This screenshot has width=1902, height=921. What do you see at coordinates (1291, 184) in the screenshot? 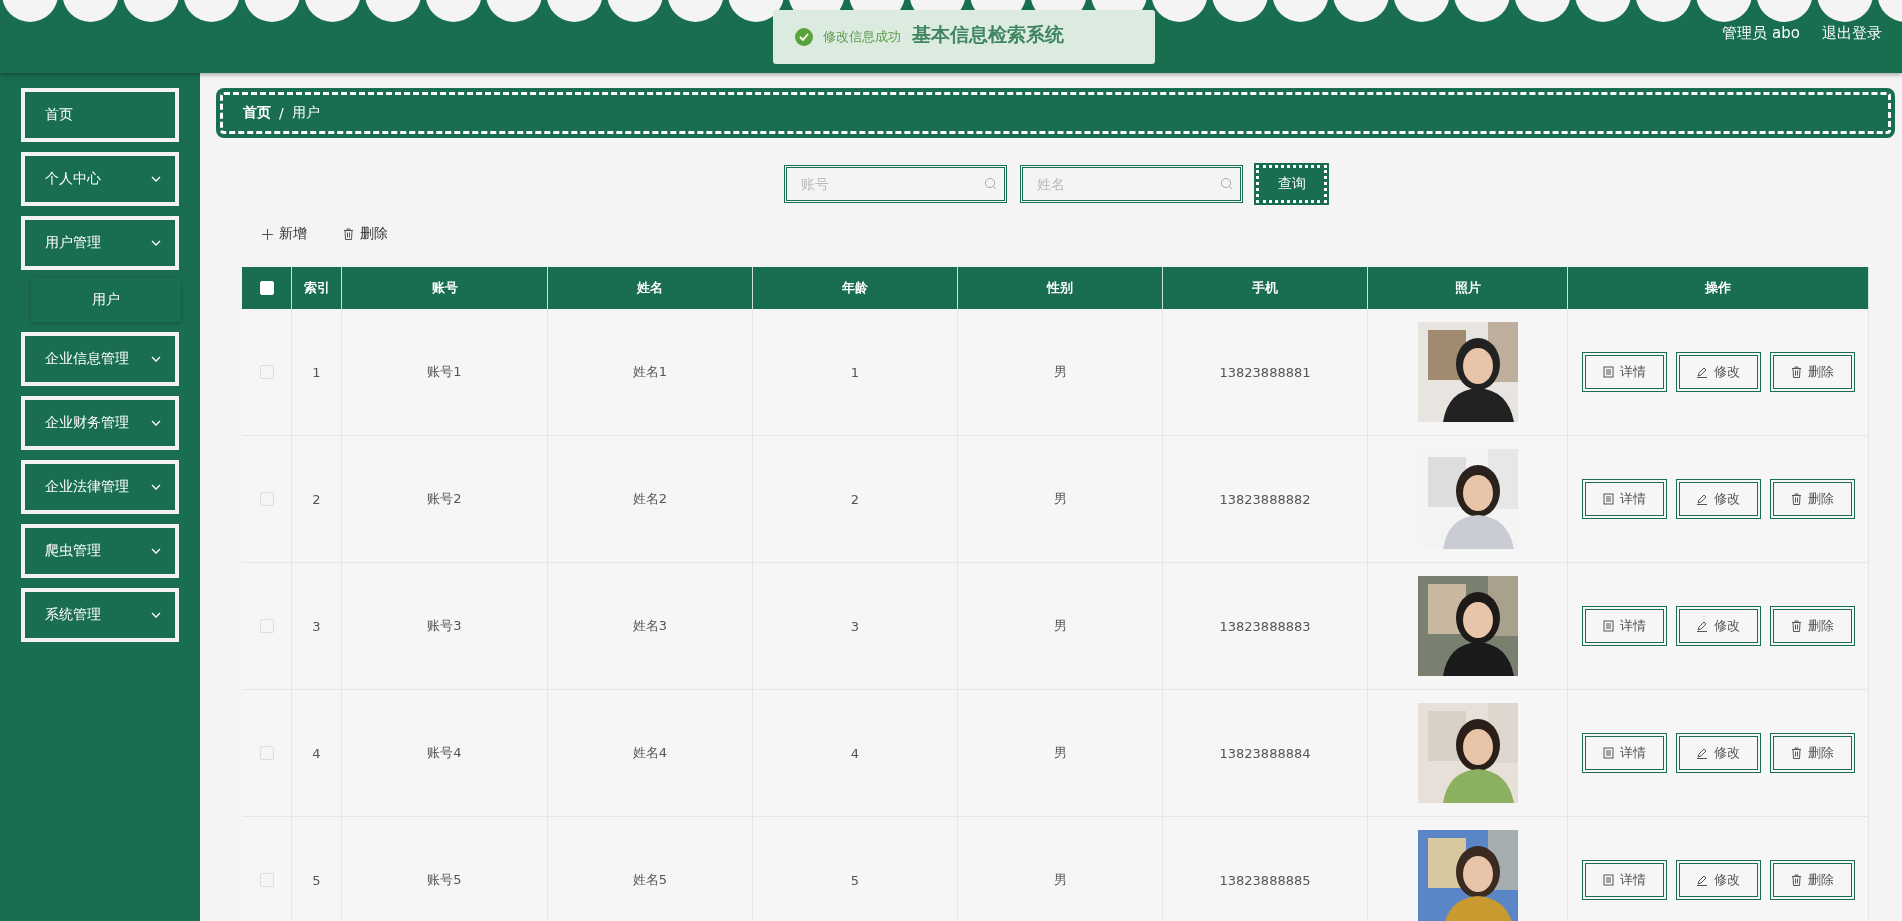
I see `query-button: 查询` at bounding box center [1291, 184].